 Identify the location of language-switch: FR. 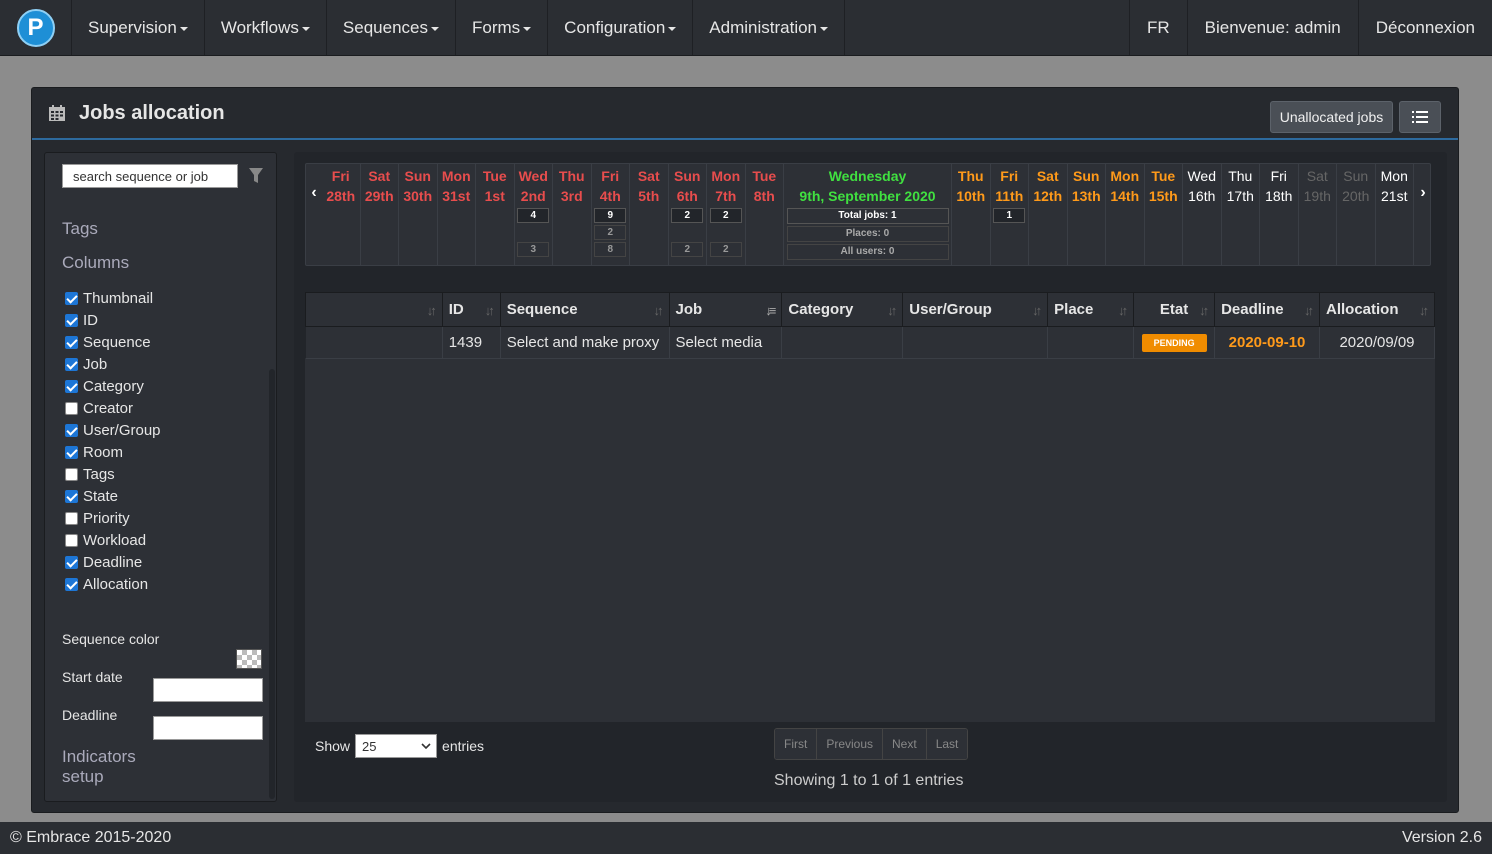
(1157, 27).